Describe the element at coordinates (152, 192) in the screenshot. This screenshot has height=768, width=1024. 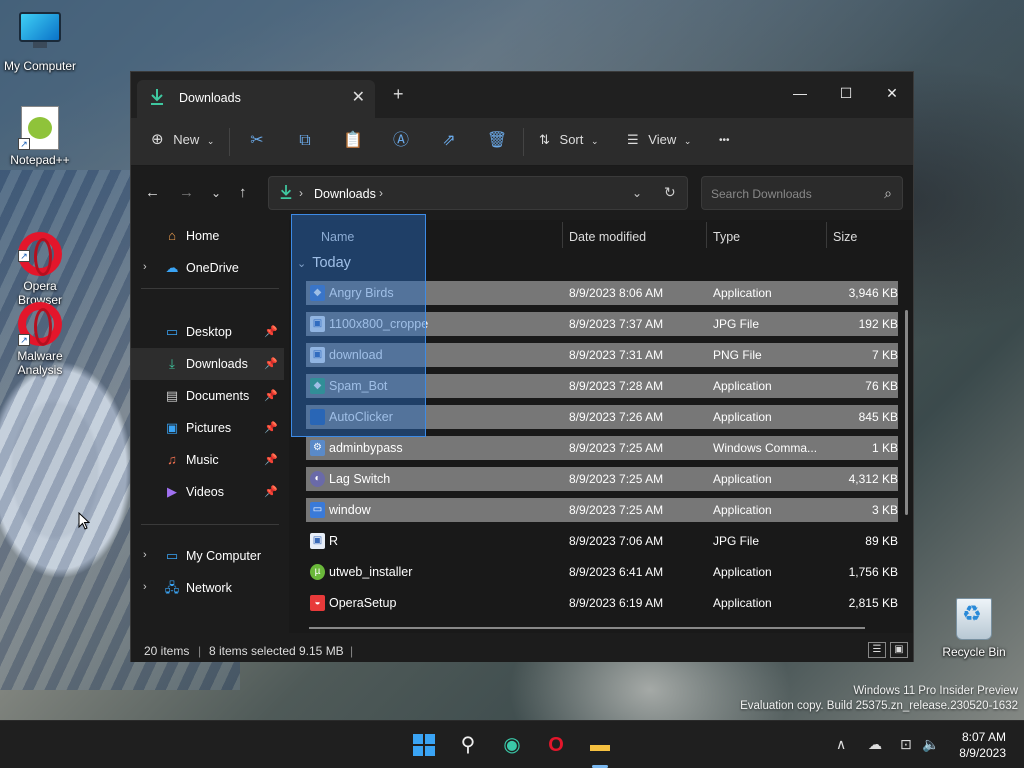
I see `back-button: ←` at that location.